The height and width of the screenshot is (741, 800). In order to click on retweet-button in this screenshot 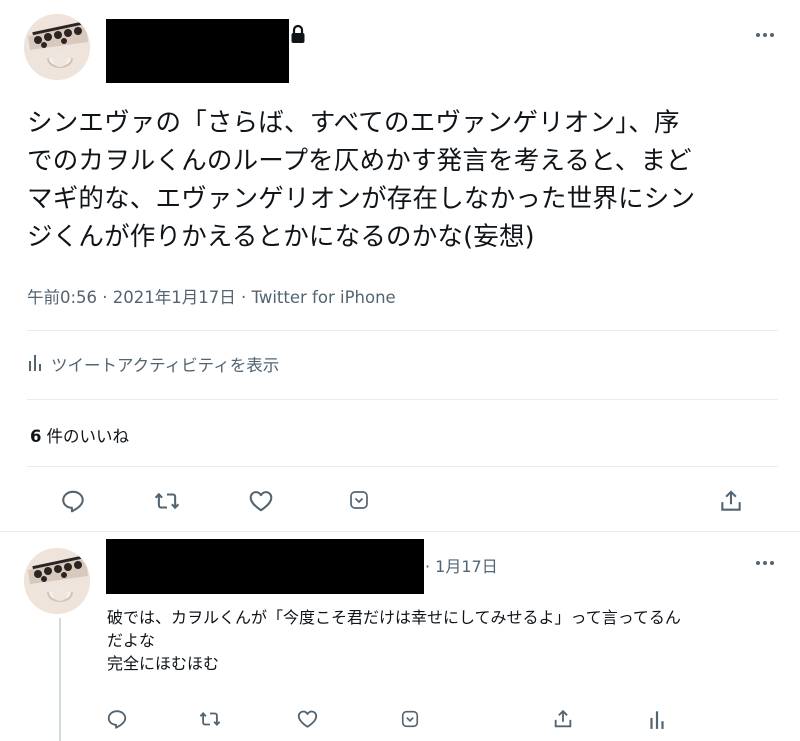, I will do `click(167, 501)`.